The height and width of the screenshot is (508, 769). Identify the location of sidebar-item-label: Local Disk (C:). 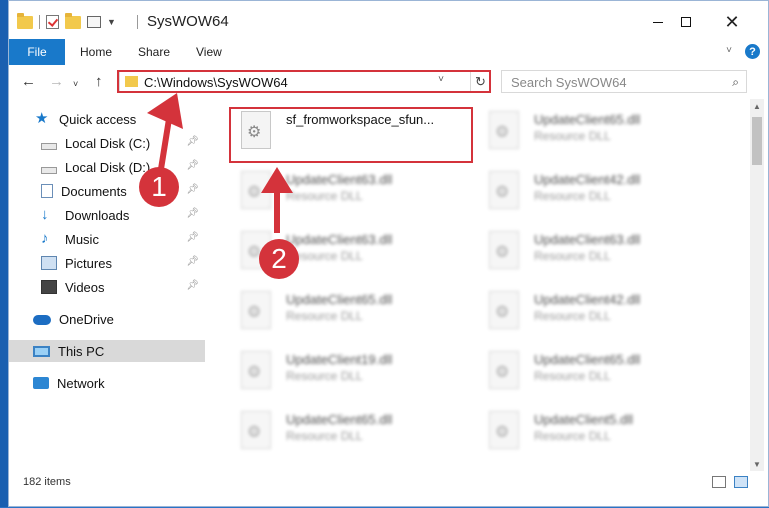
(108, 143).